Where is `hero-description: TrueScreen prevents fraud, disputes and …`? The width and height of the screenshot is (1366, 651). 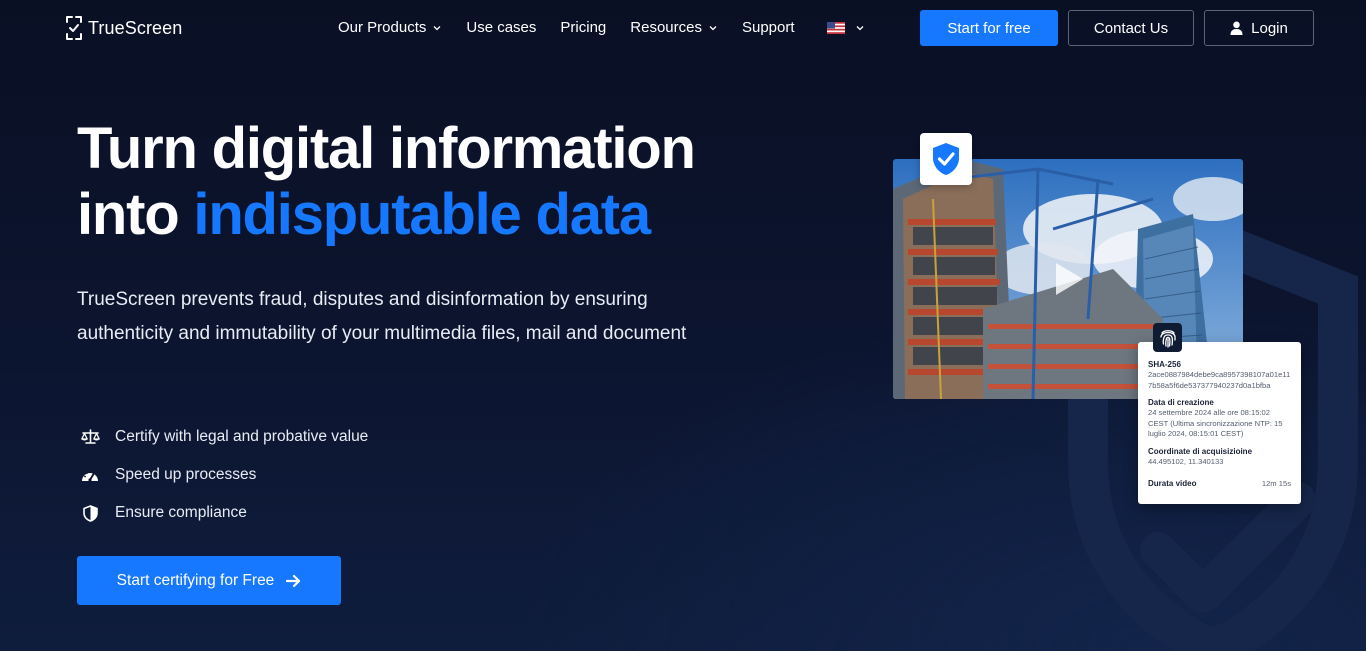 hero-description: TrueScreen prevents fraud, disputes and … is located at coordinates (382, 316).